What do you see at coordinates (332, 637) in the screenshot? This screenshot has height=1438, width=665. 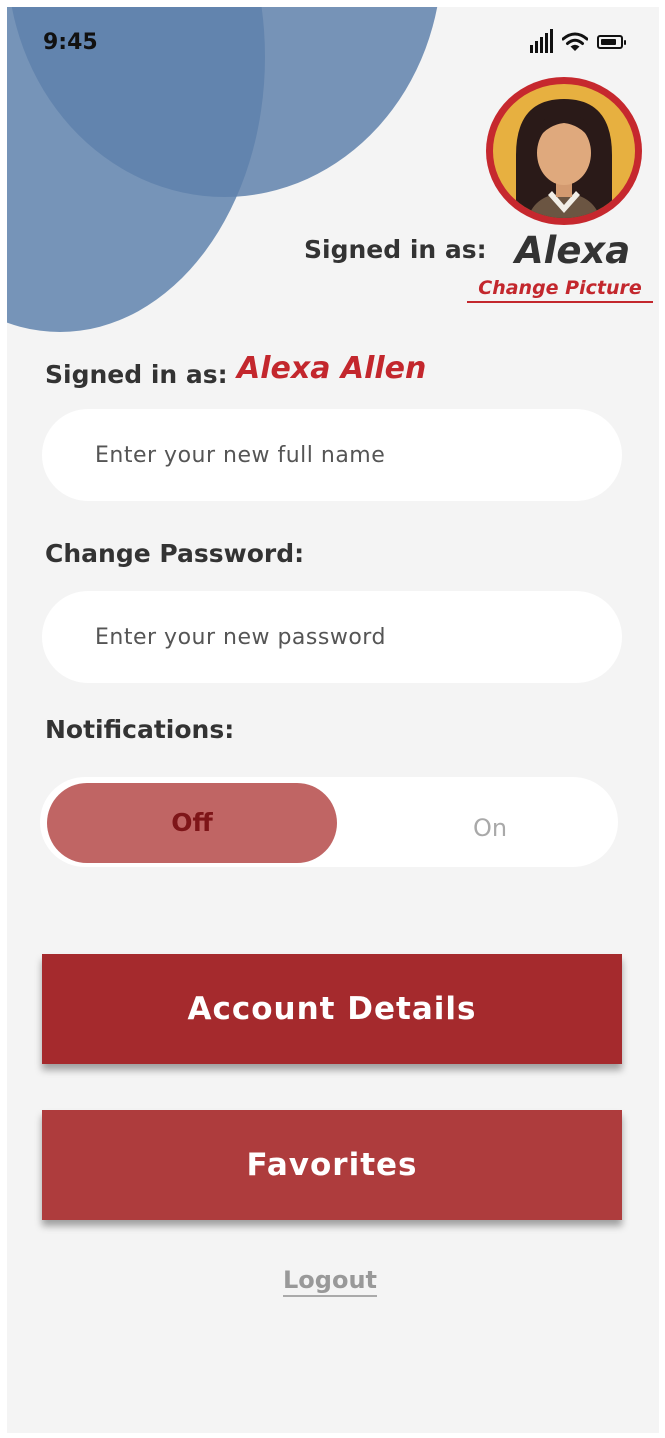 I see `password-input` at bounding box center [332, 637].